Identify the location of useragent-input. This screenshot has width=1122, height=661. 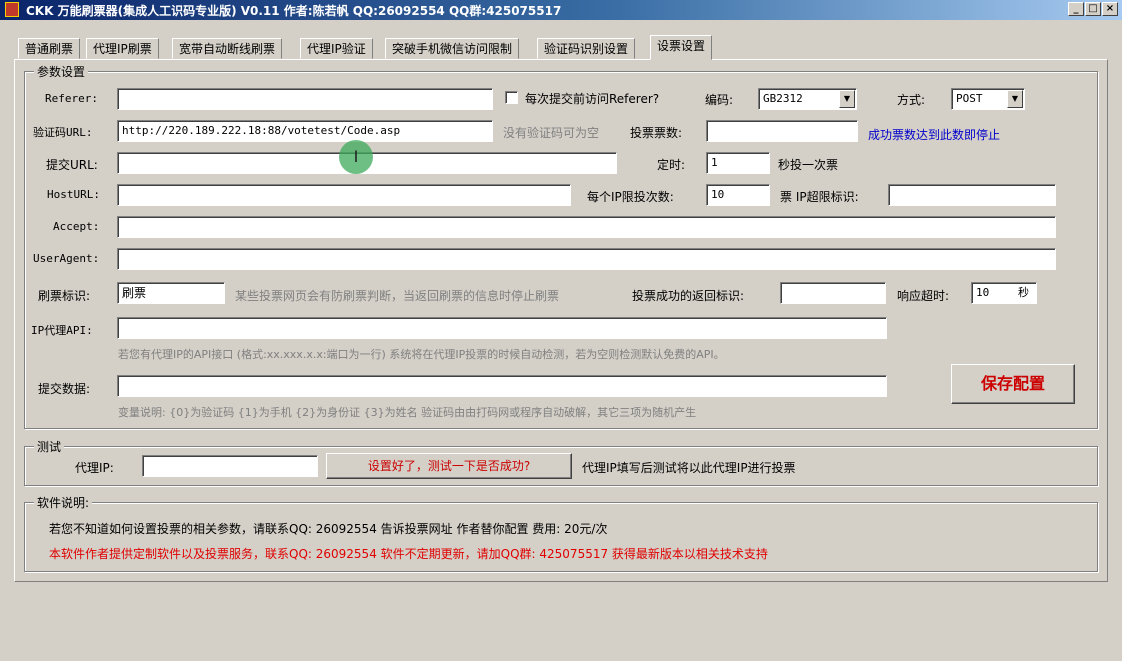
(586, 259).